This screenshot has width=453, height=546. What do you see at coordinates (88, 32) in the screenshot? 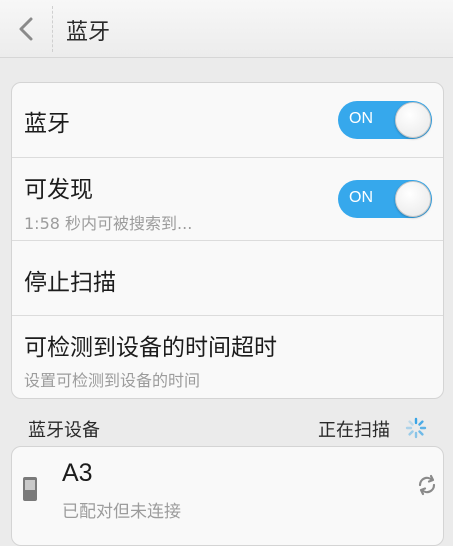
I see `page-title: 蓝牙` at bounding box center [88, 32].